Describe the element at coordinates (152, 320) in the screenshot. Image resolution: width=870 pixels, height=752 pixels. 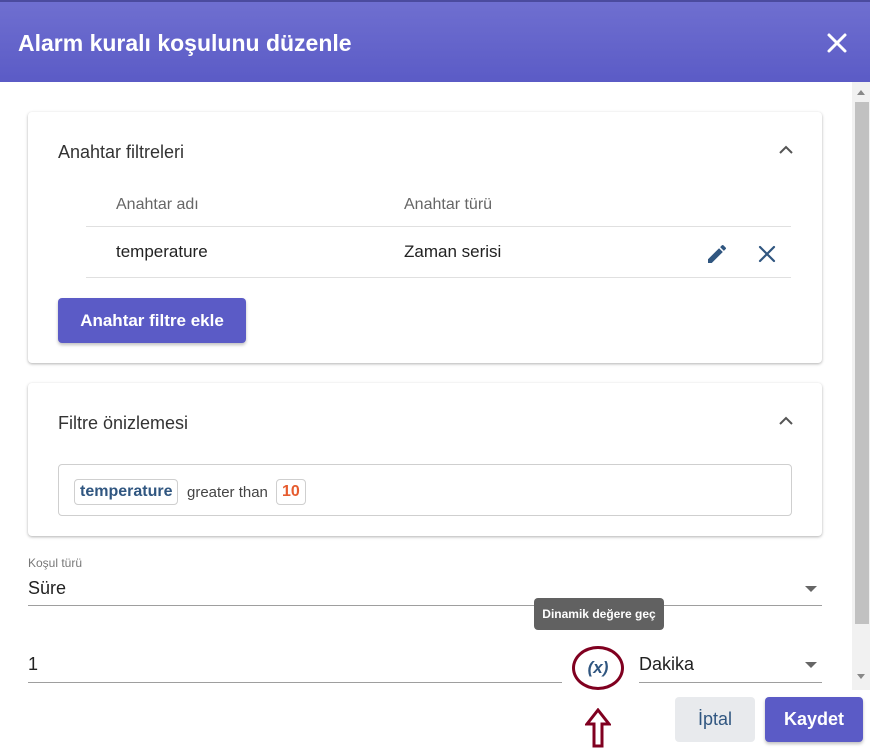
I see `add-key-filter-button: Anahtar filtre ekle` at that location.